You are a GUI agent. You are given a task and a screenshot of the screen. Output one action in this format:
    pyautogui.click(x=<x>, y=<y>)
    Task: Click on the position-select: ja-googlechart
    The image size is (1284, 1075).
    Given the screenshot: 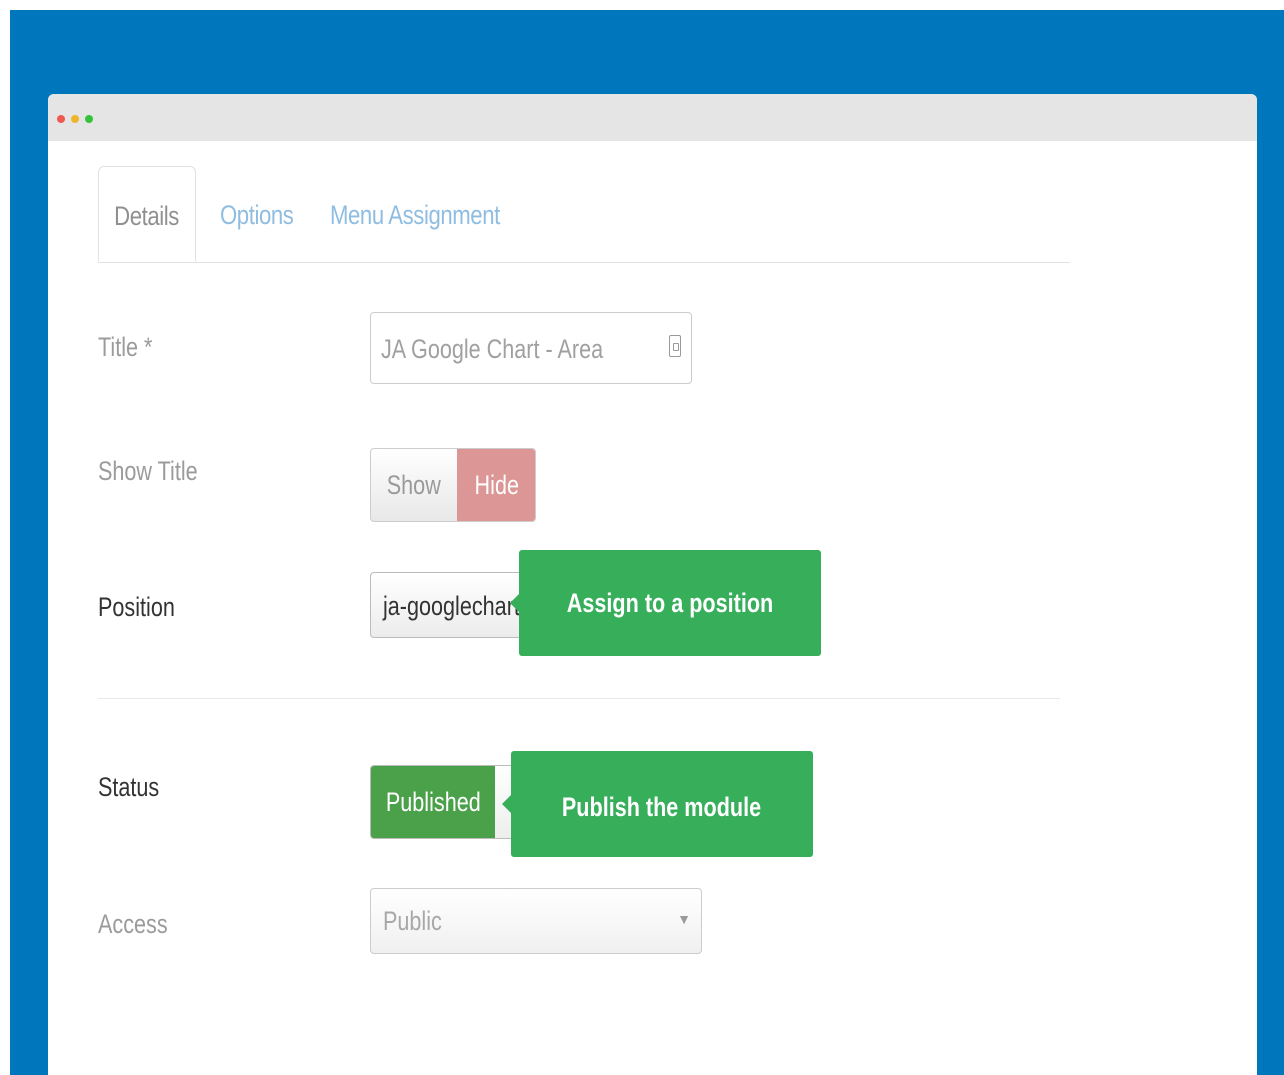 What is the action you would take?
    pyautogui.click(x=450, y=605)
    